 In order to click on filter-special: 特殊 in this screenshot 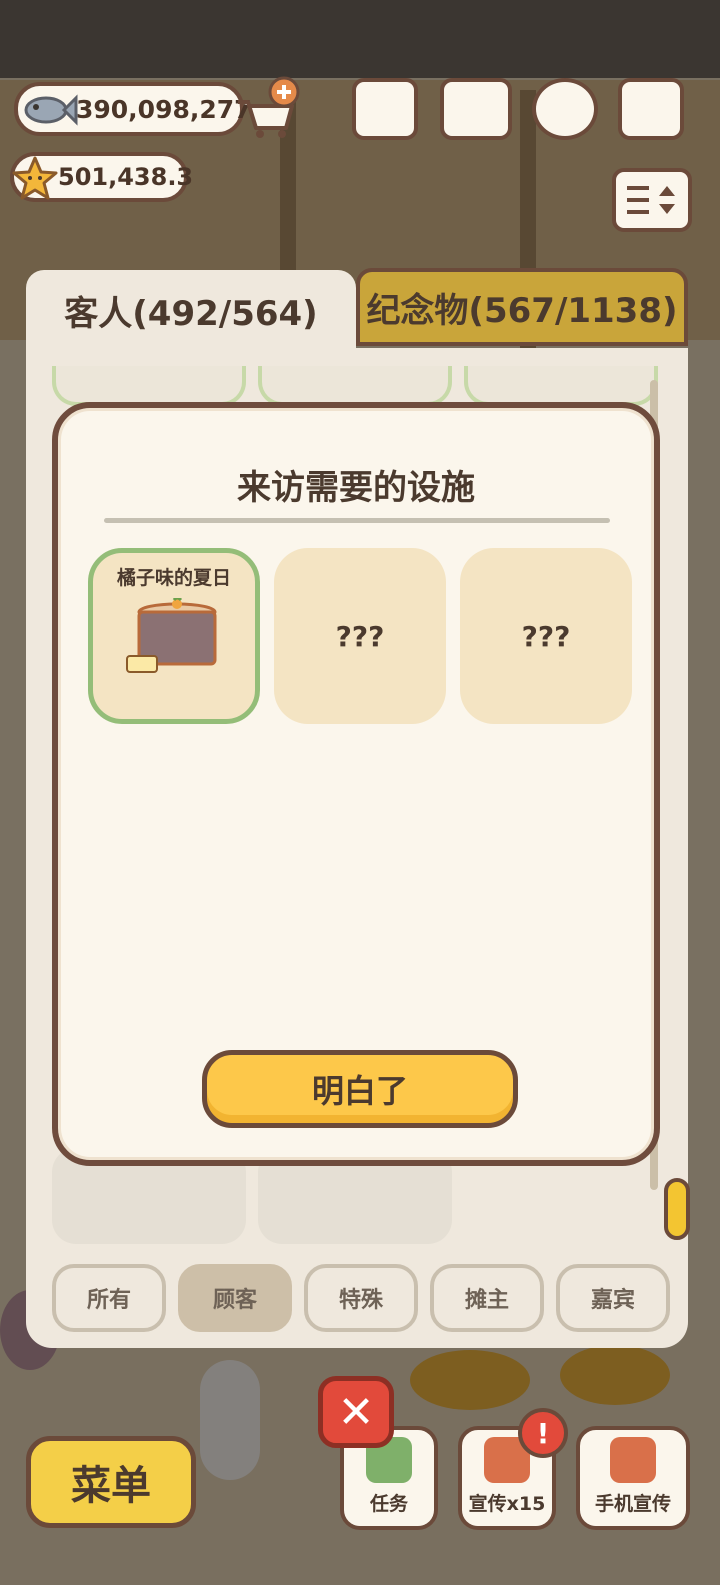, I will do `click(361, 1298)`.